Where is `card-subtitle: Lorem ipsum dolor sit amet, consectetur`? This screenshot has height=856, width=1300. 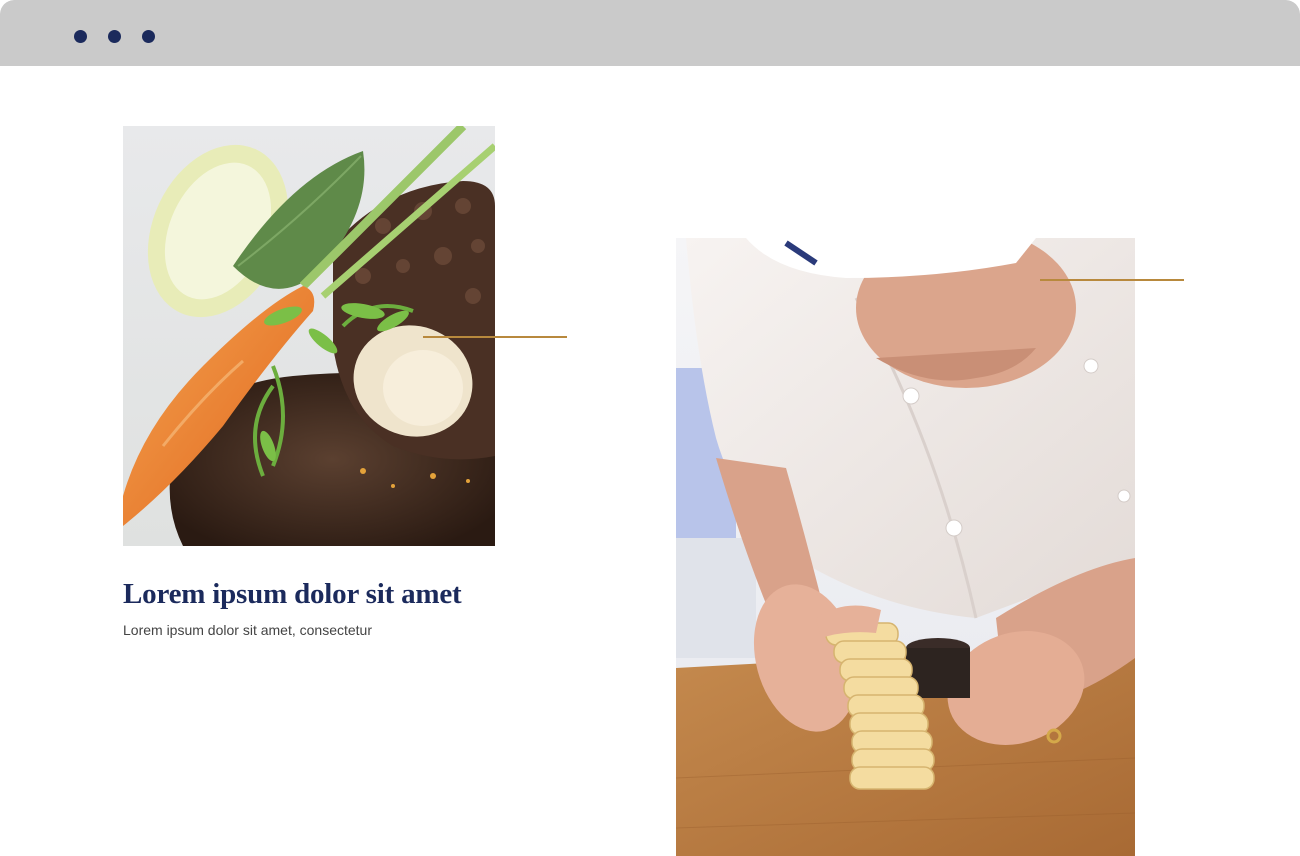 card-subtitle: Lorem ipsum dolor sit amet, consectetur is located at coordinates (247, 630).